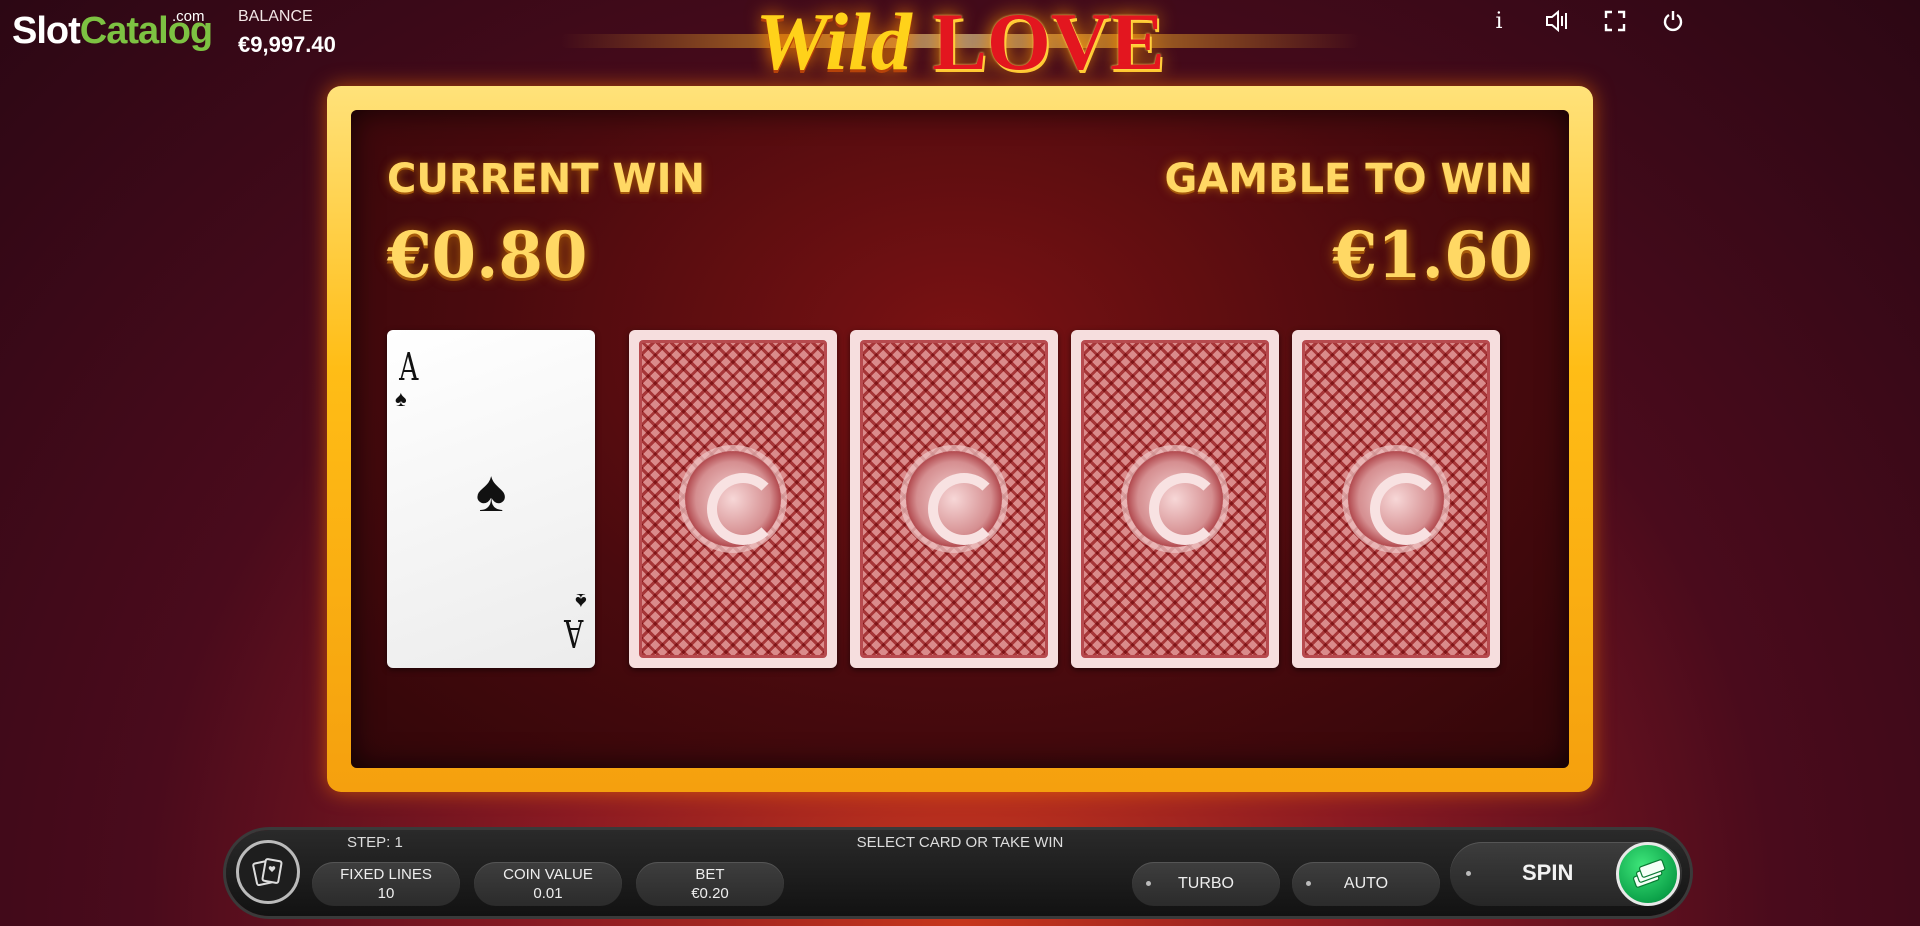 The image size is (1920, 926). What do you see at coordinates (548, 884) in the screenshot?
I see `coin-value-selector: COIN VALUE 0.01` at bounding box center [548, 884].